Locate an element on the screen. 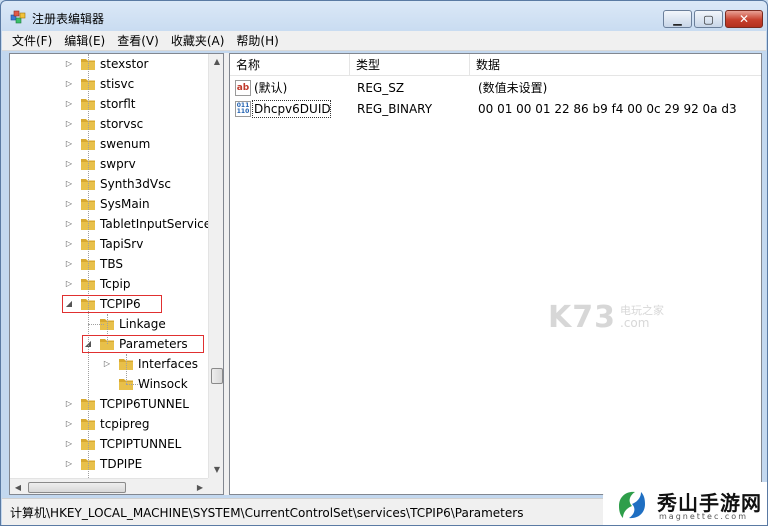 The image size is (768, 526). tree-item-linkage: Linkage is located at coordinates (109, 324).